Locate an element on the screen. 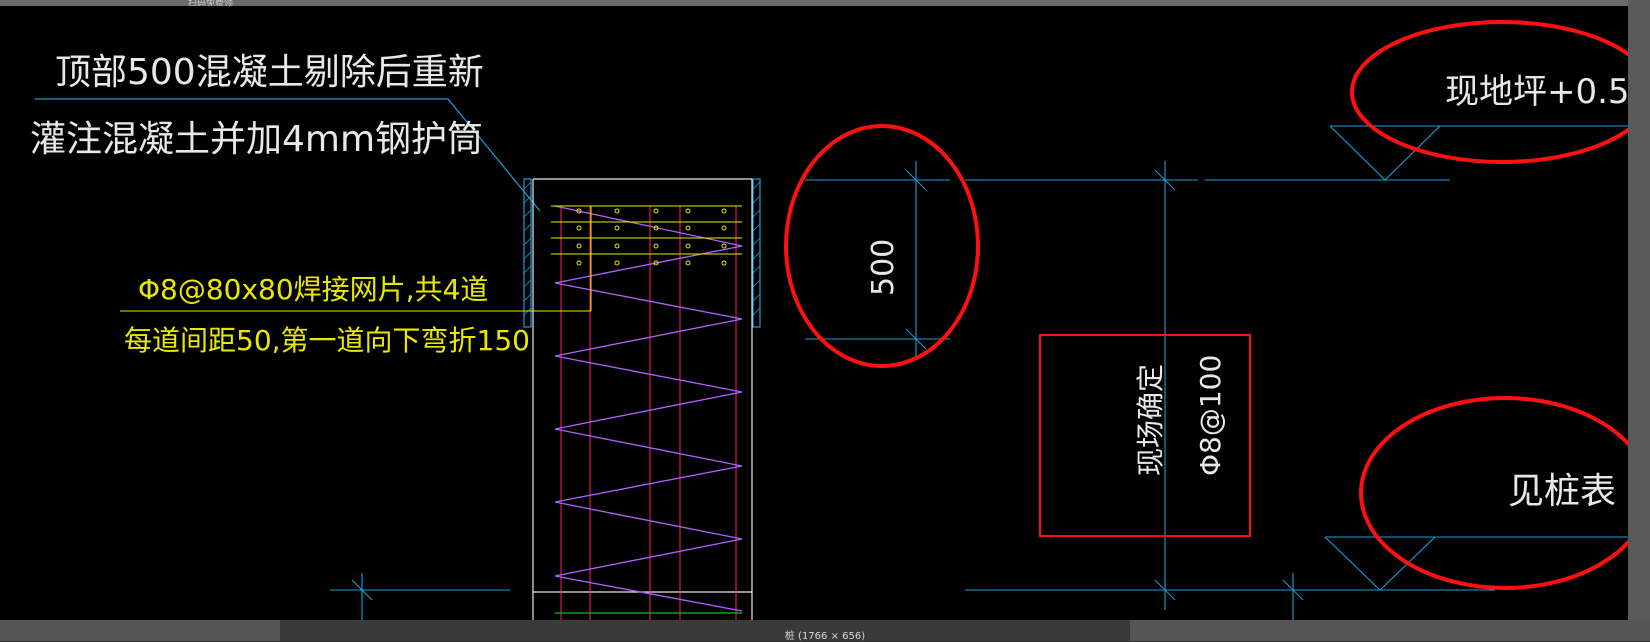  pile-table-ref-text: 见桩表 is located at coordinates (1562, 491).